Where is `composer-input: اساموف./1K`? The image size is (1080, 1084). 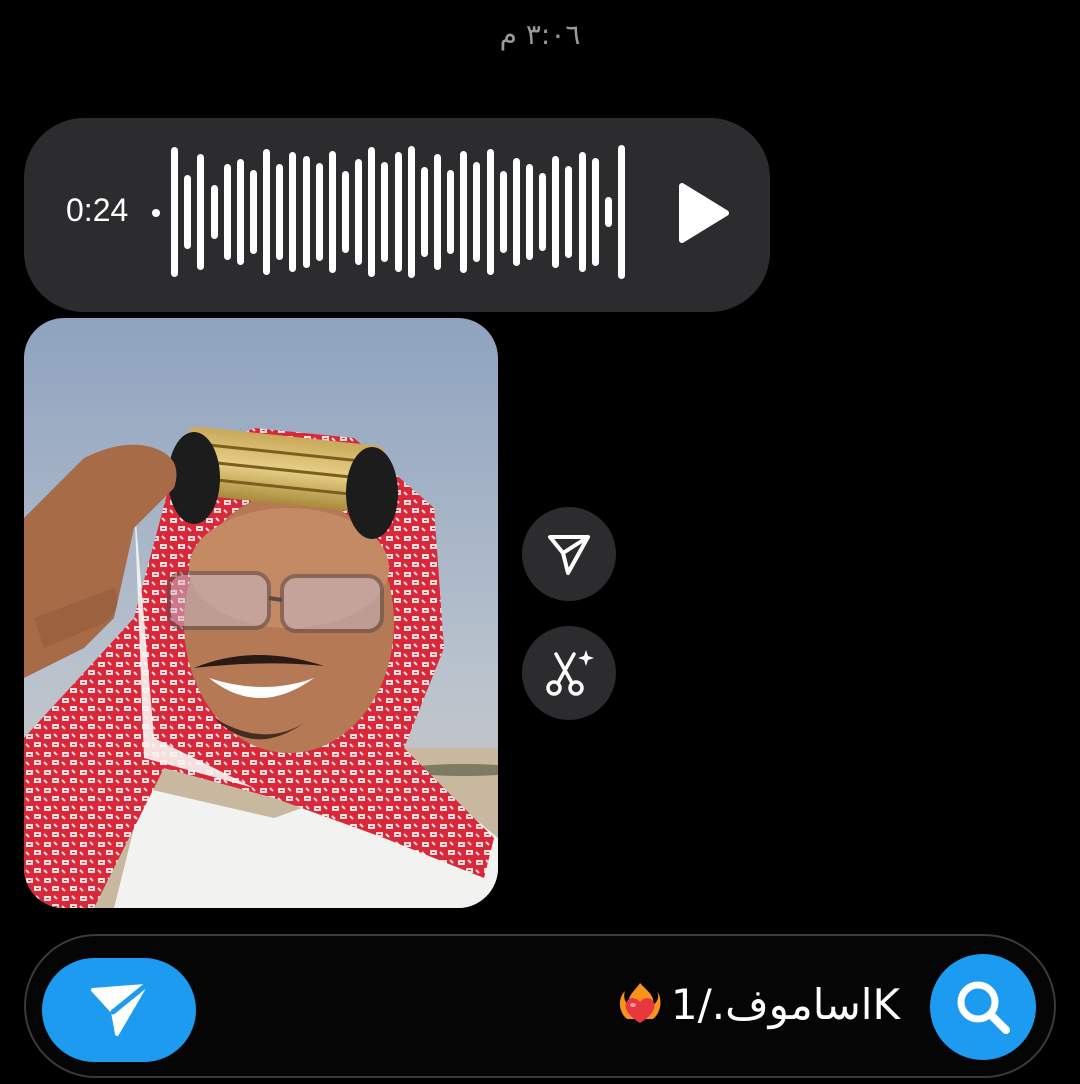 composer-input: اساموف./1K is located at coordinates (758, 1004).